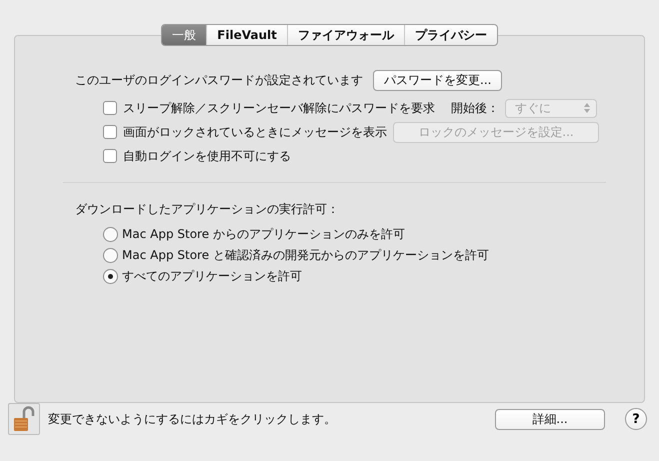  What do you see at coordinates (207, 209) in the screenshot?
I see `download-permission-heading: ダウンロードしたアプリケーションの実行許可：` at bounding box center [207, 209].